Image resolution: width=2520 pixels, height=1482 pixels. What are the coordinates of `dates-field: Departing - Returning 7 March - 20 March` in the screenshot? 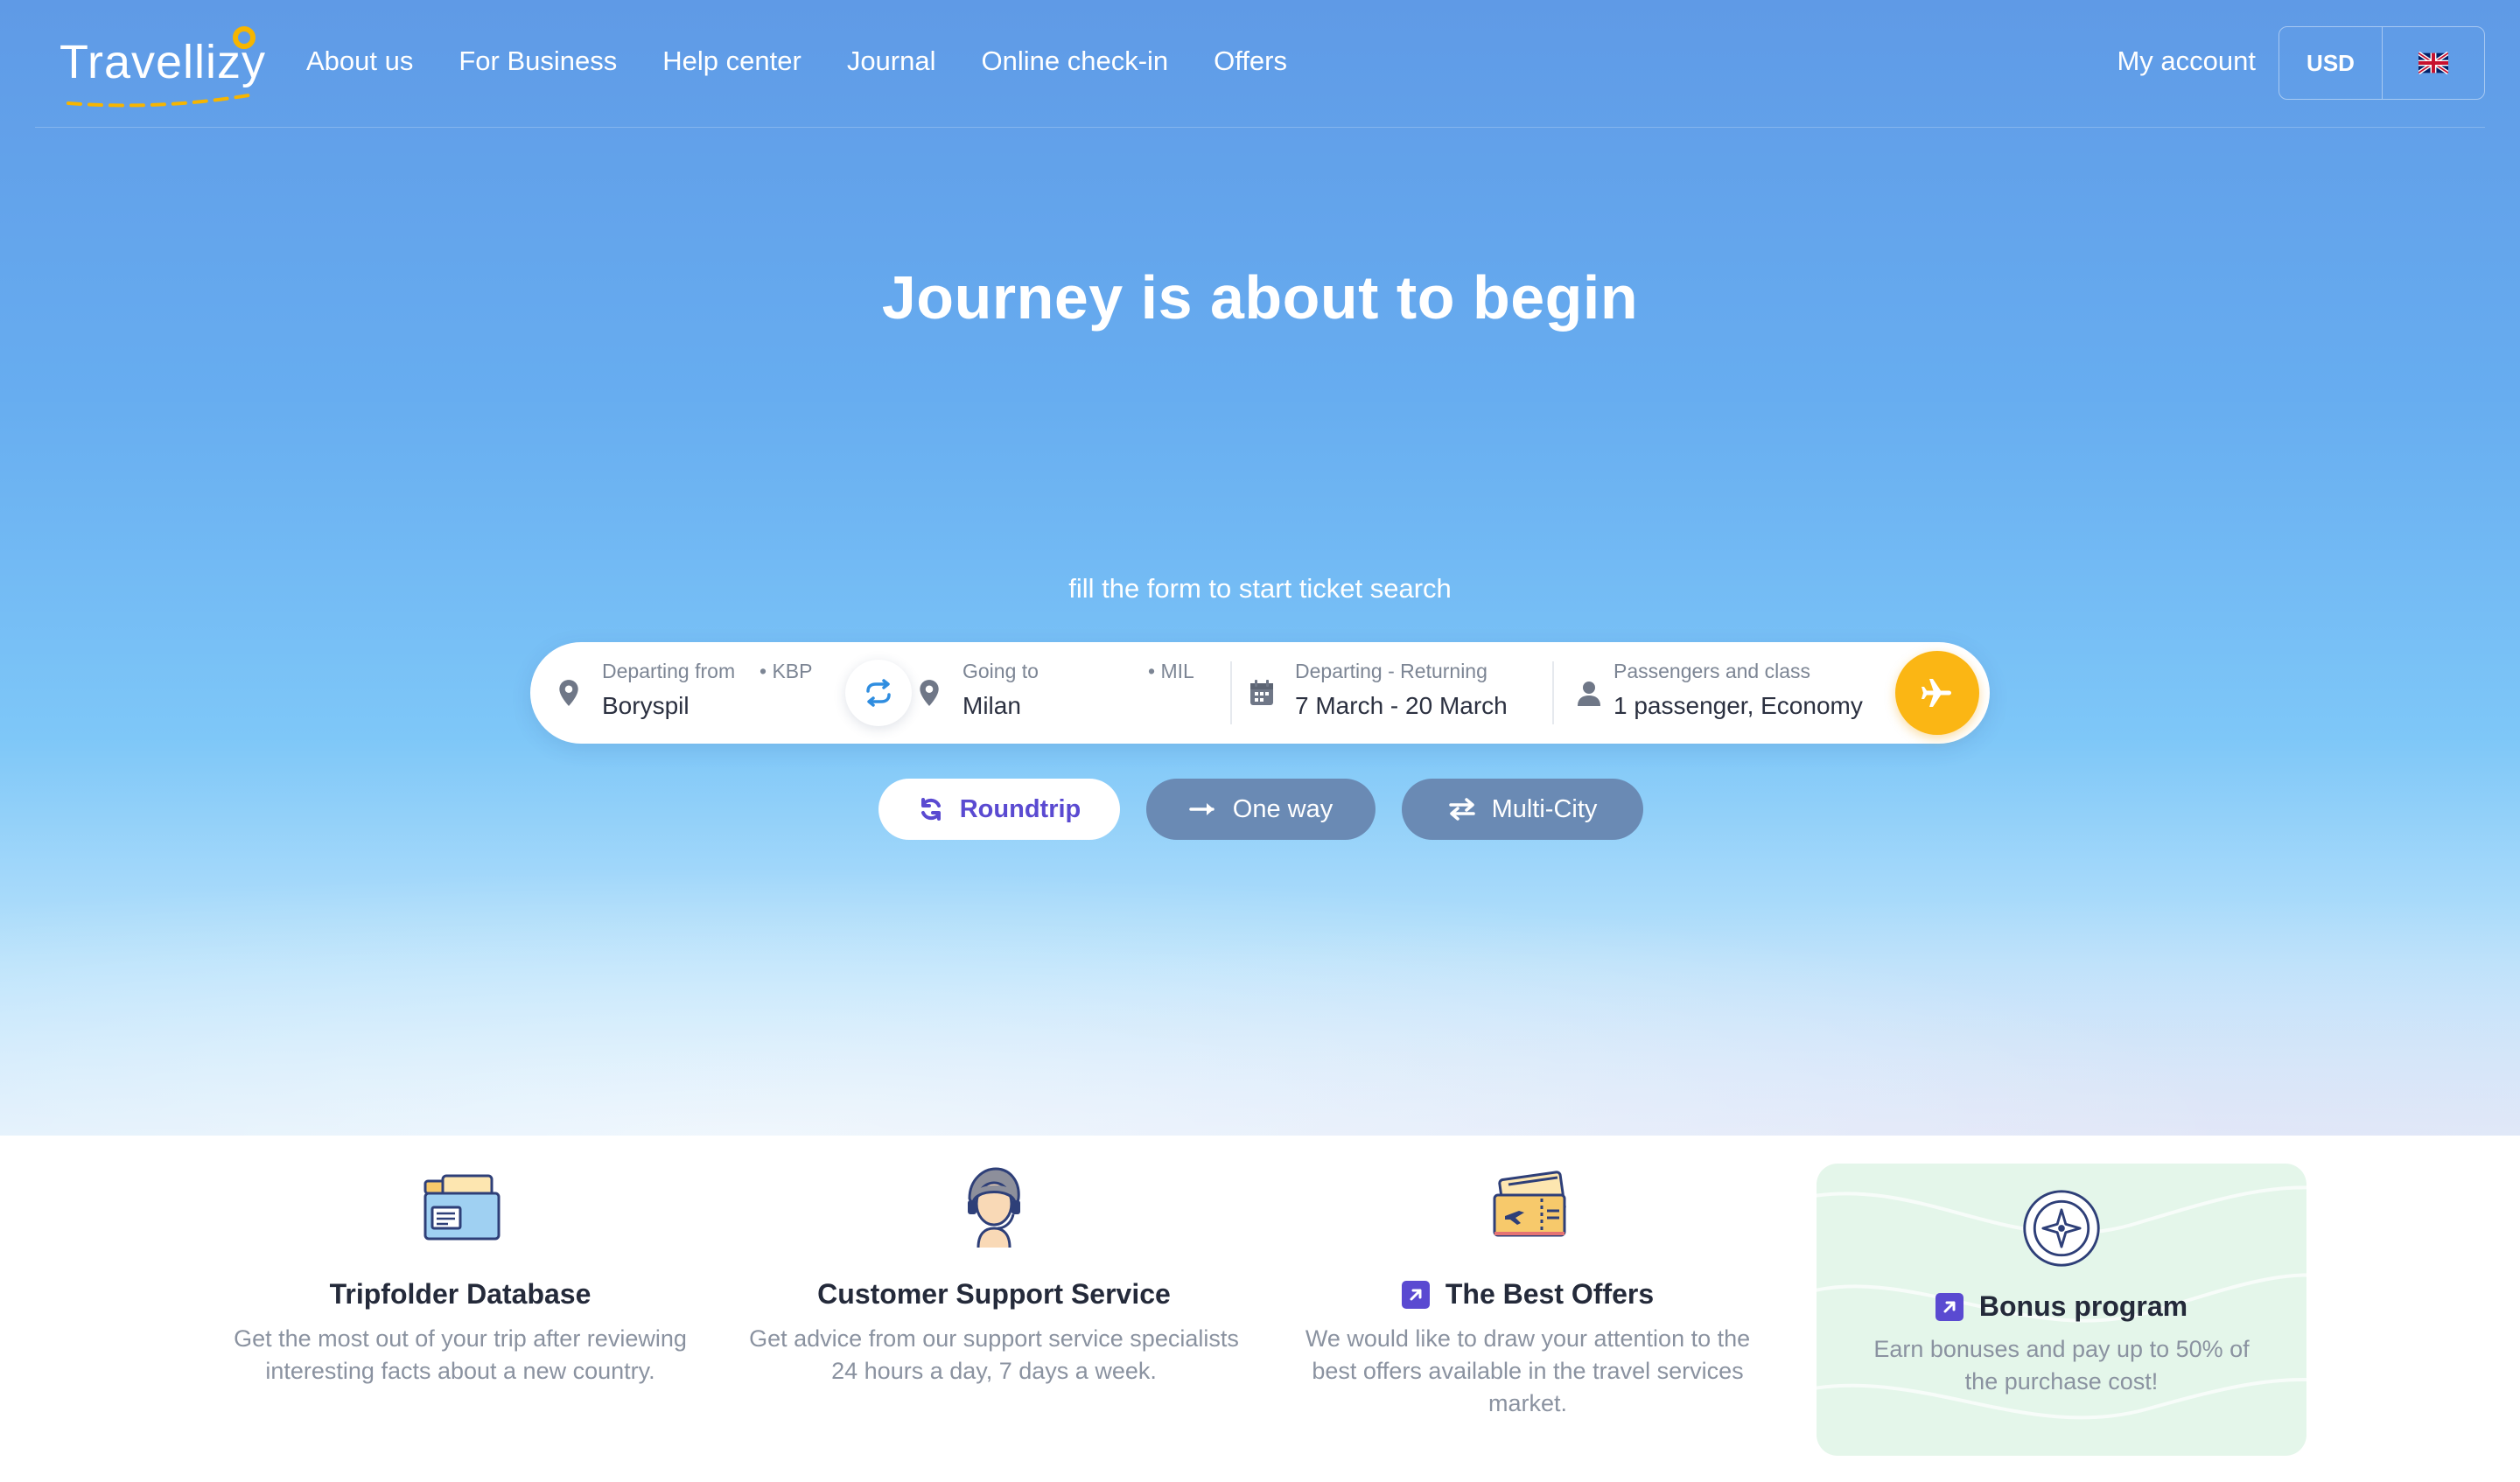 It's located at (1397, 693).